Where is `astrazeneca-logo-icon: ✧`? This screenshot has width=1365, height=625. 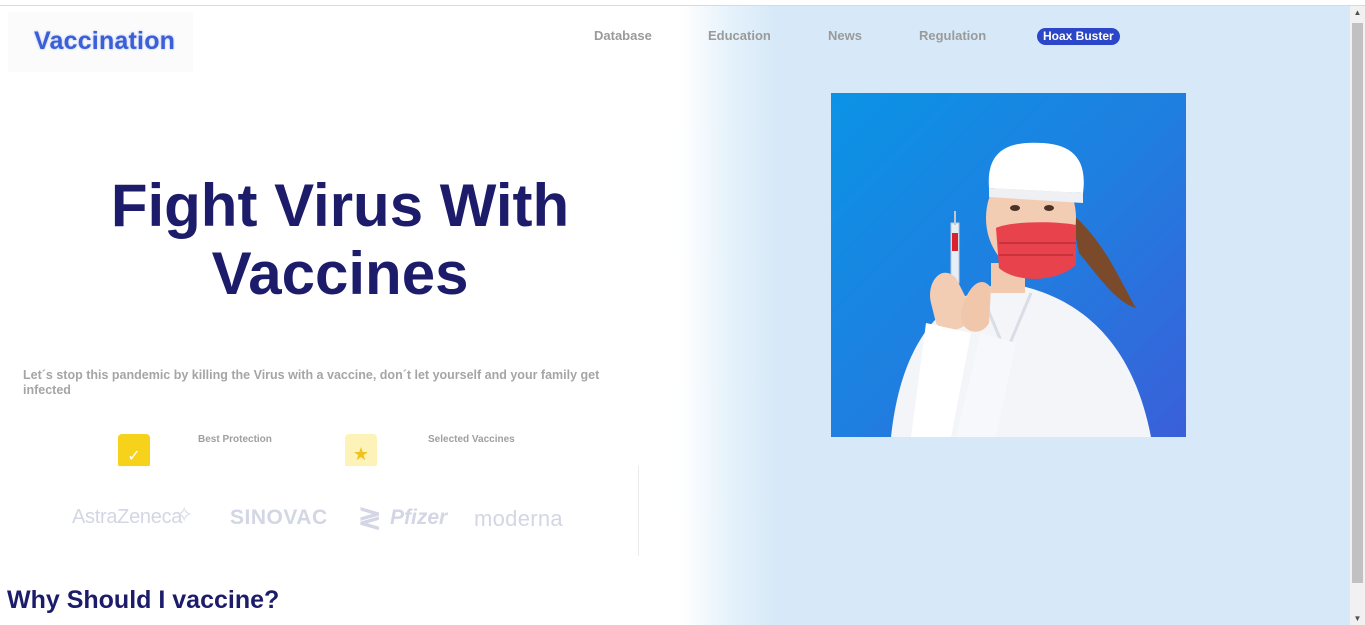
astrazeneca-logo-icon: ✧ is located at coordinates (184, 514).